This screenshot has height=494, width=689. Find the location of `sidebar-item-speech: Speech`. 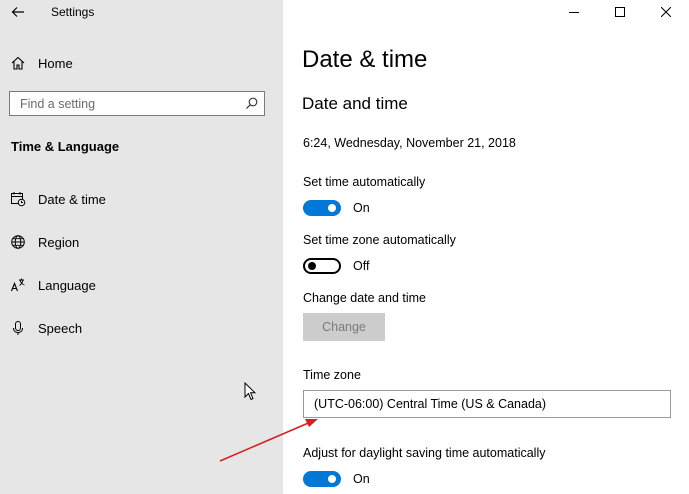

sidebar-item-speech: Speech is located at coordinates (46, 328).